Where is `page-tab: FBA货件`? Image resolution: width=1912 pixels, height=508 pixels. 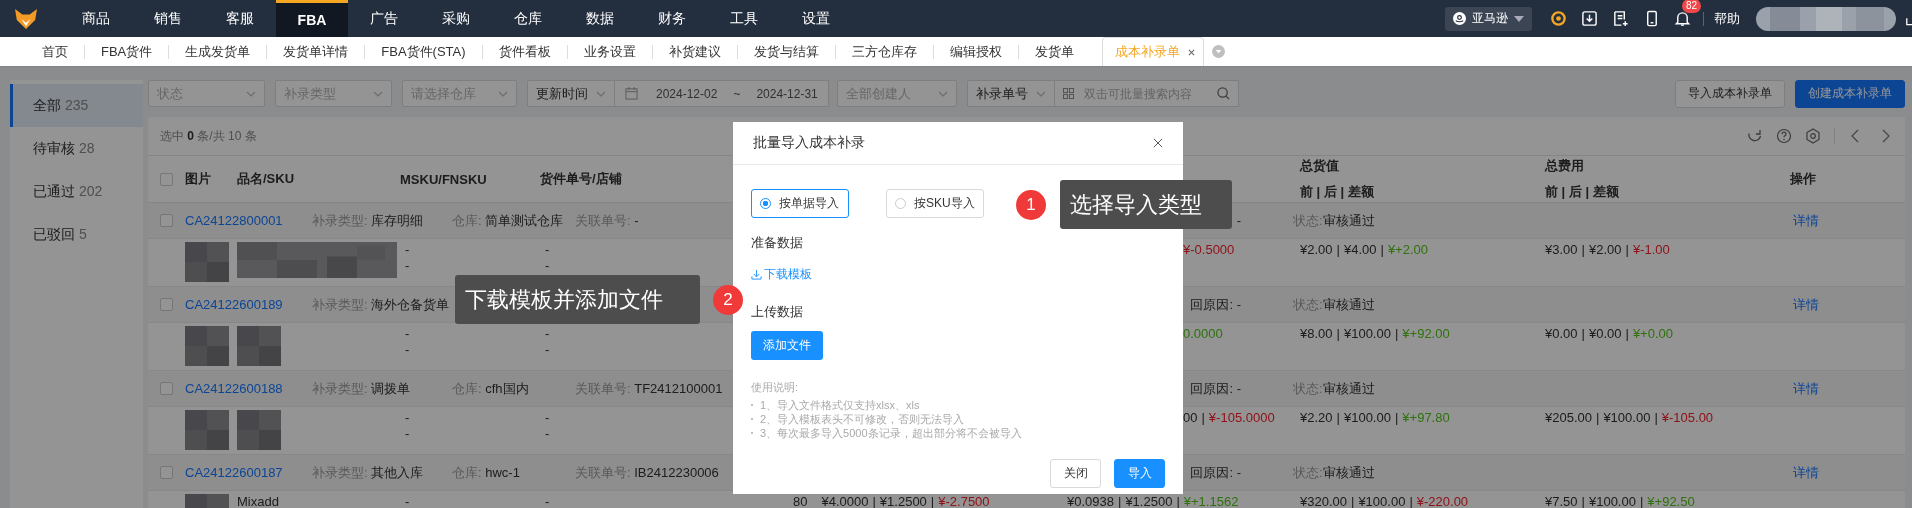
page-tab: FBA货件 is located at coordinates (127, 51).